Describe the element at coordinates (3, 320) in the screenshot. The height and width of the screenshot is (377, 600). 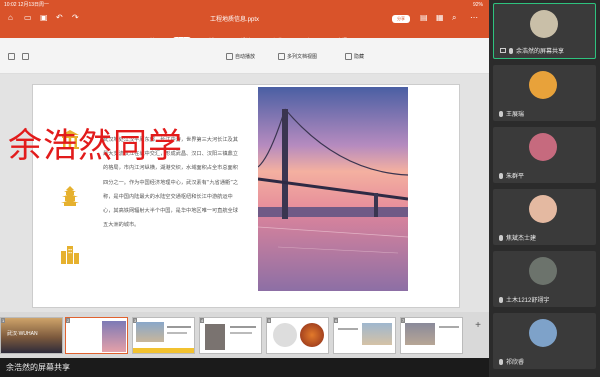
I see `thumbnail-number: 1` at that location.